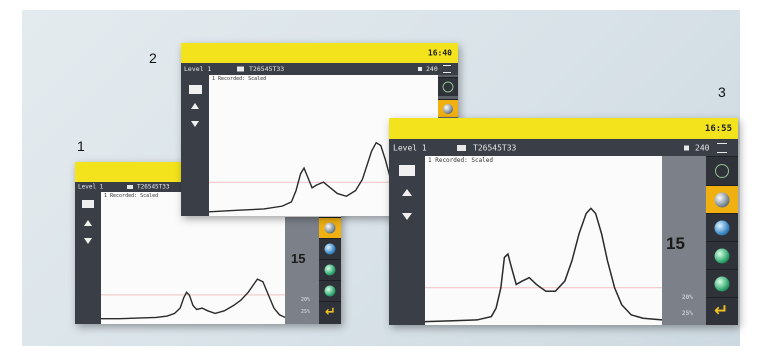  Describe the element at coordinates (439, 53) in the screenshot. I see `clock: 16:40` at that location.